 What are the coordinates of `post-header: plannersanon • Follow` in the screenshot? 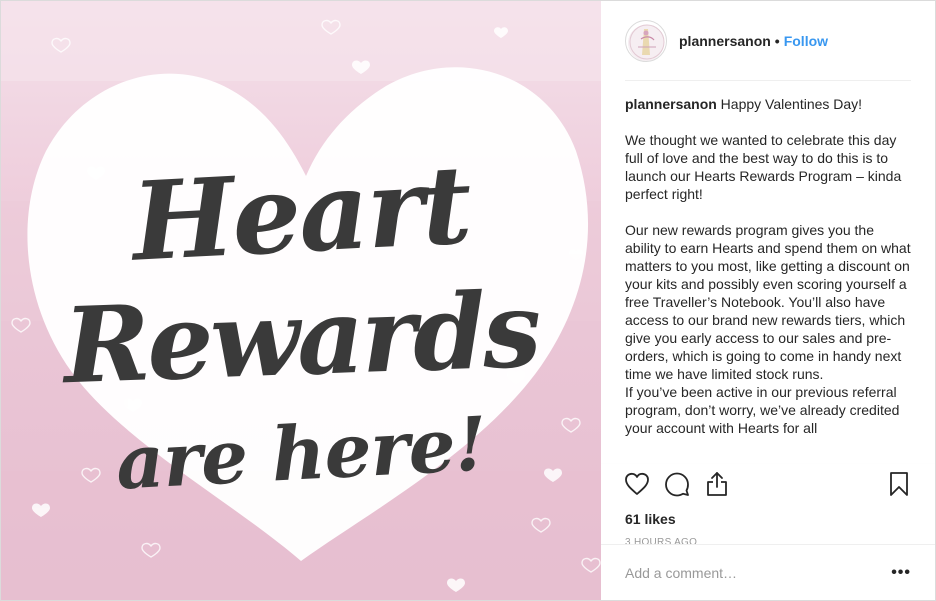 It's located at (768, 40).